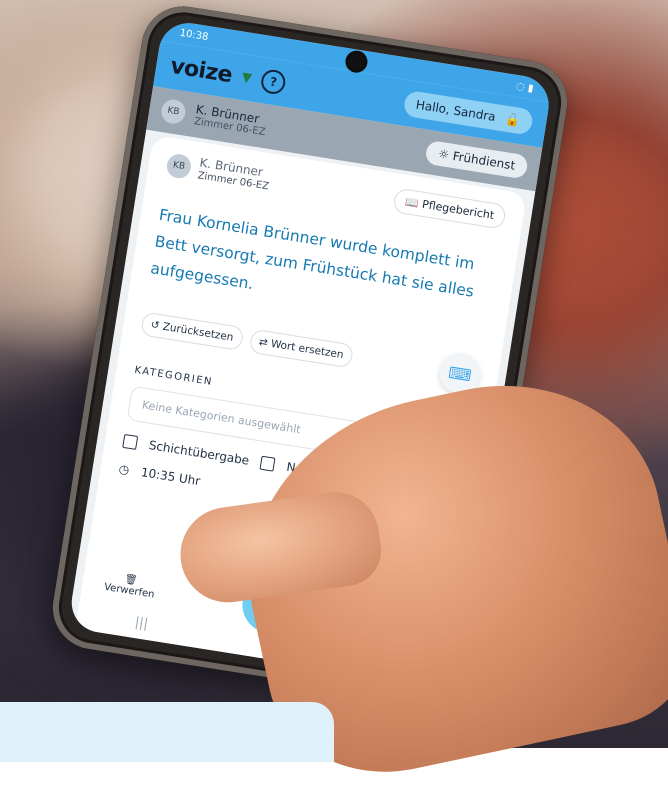  What do you see at coordinates (173, 111) in the screenshot?
I see `patient-avatar: KB` at bounding box center [173, 111].